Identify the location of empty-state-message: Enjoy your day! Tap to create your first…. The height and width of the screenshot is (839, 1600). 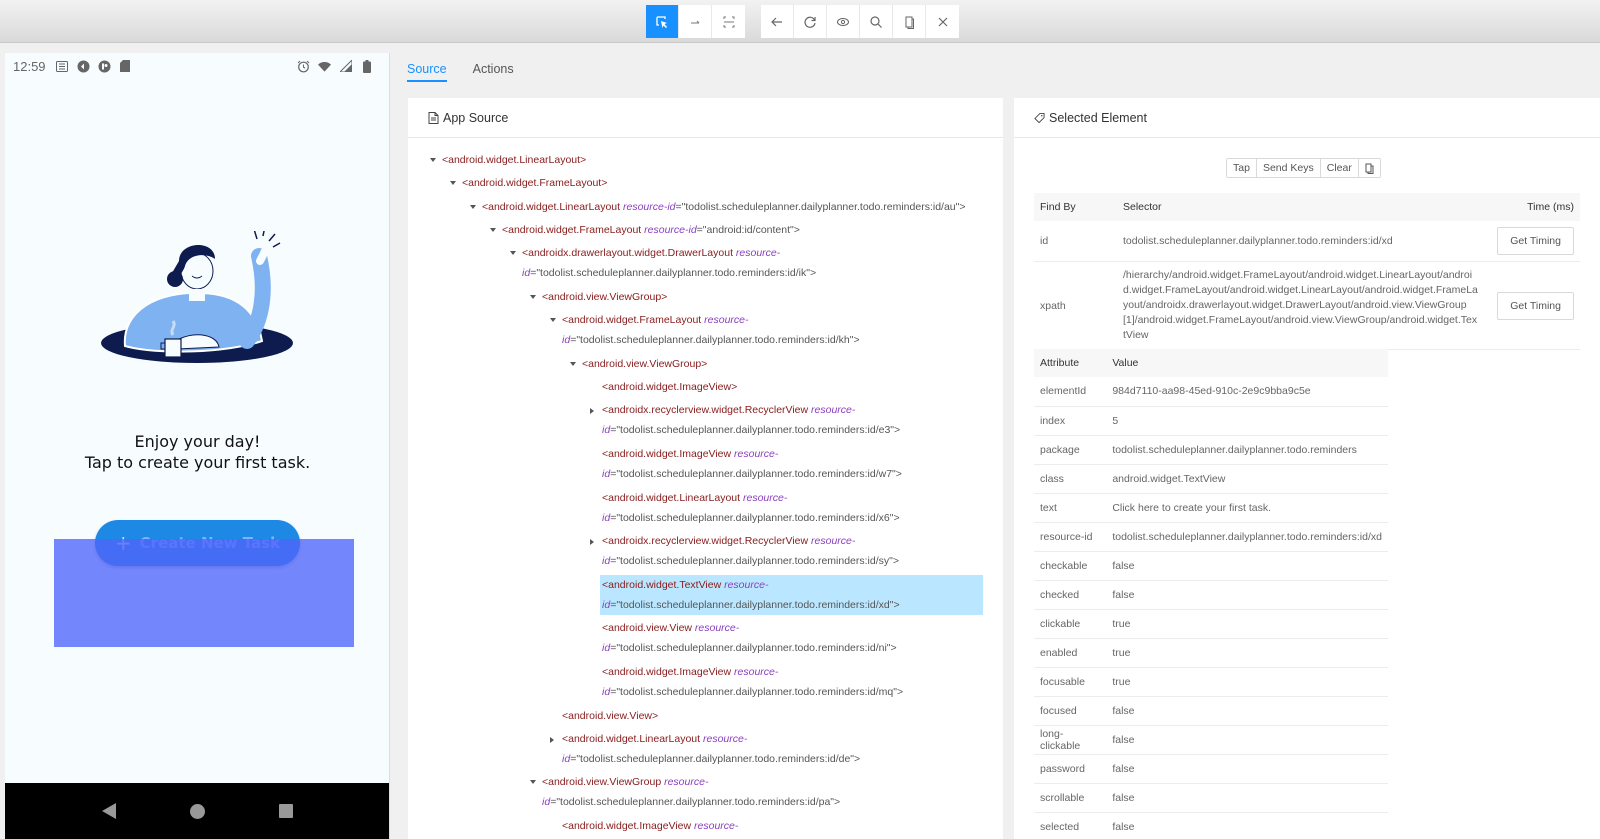
(197, 452).